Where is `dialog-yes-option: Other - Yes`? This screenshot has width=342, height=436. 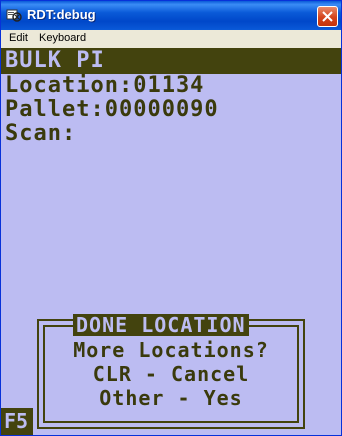
dialog-yes-option: Other - Yes is located at coordinates (171, 398).